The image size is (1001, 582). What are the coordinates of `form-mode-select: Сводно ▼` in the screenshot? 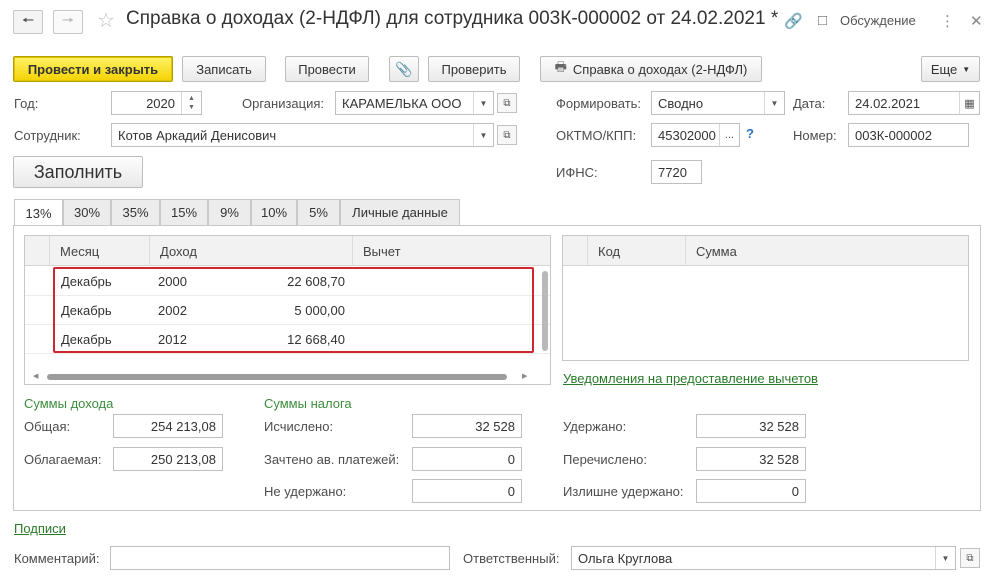 It's located at (718, 103).